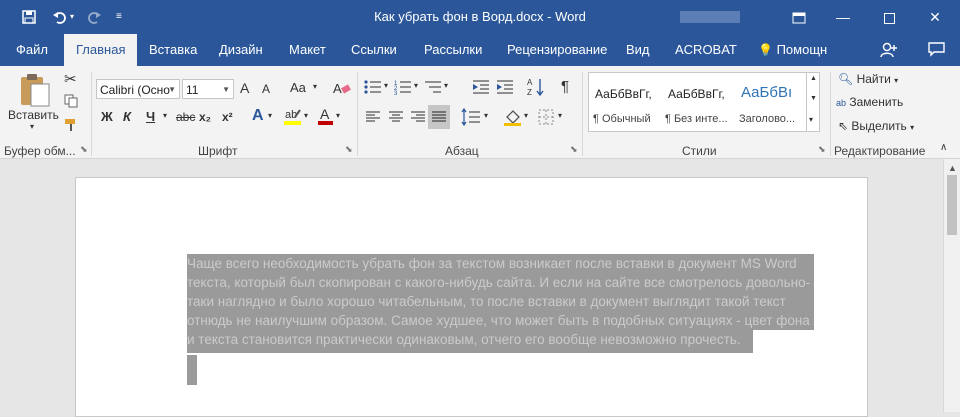 Image resolution: width=960 pixels, height=417 pixels. Describe the element at coordinates (935, 17) in the screenshot. I see `close-icon: ✕` at that location.